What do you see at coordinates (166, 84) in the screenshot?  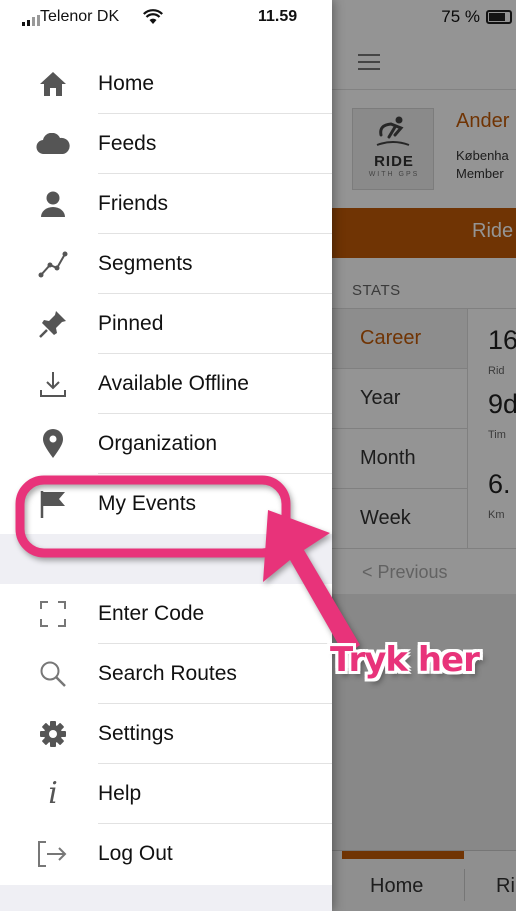 I see `menu-item-home: Home` at bounding box center [166, 84].